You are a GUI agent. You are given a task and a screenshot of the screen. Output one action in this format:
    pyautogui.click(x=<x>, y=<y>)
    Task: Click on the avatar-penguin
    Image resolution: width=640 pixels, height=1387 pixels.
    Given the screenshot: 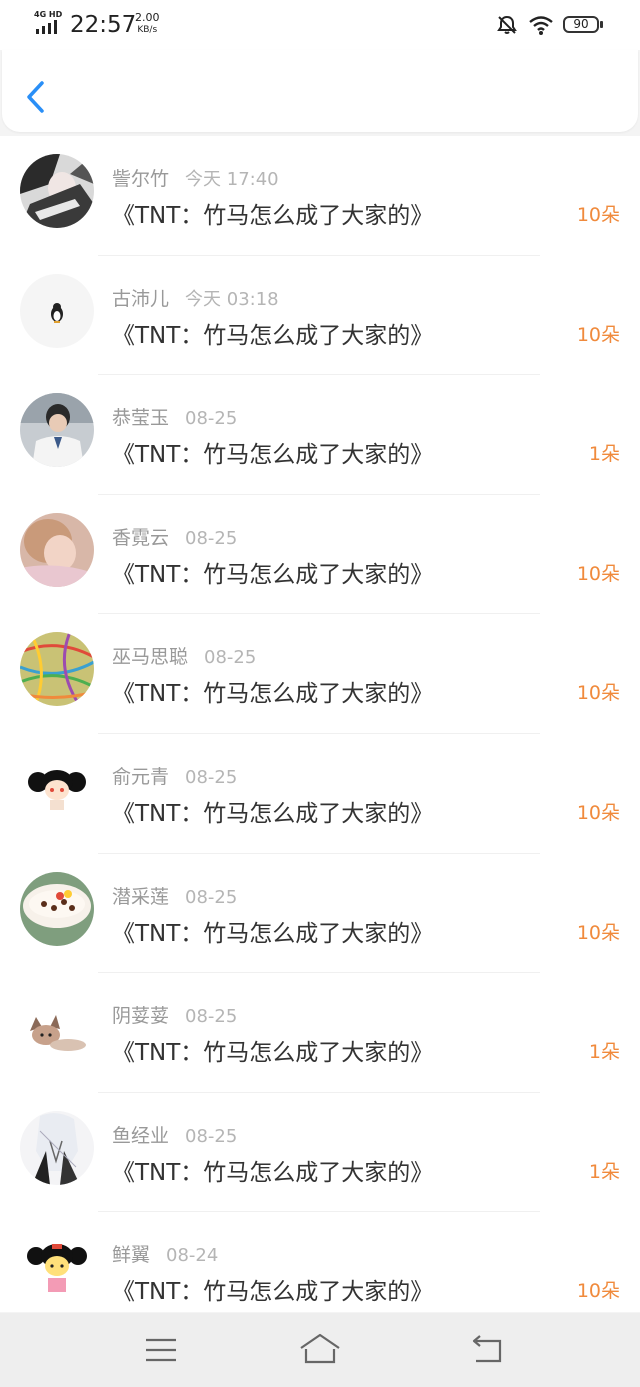 What is the action you would take?
    pyautogui.click(x=57, y=310)
    